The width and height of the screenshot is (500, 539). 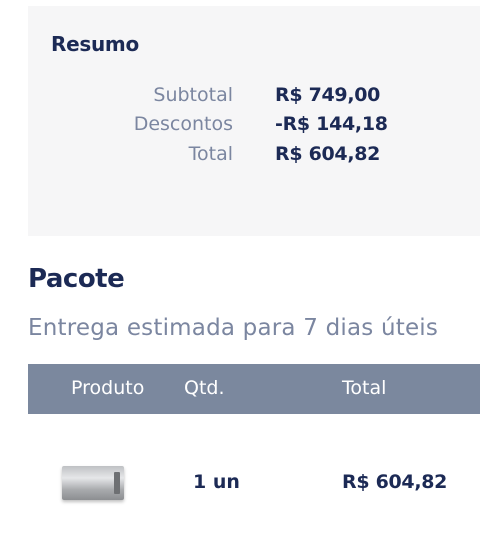 What do you see at coordinates (93, 483) in the screenshot?
I see `product-image` at bounding box center [93, 483].